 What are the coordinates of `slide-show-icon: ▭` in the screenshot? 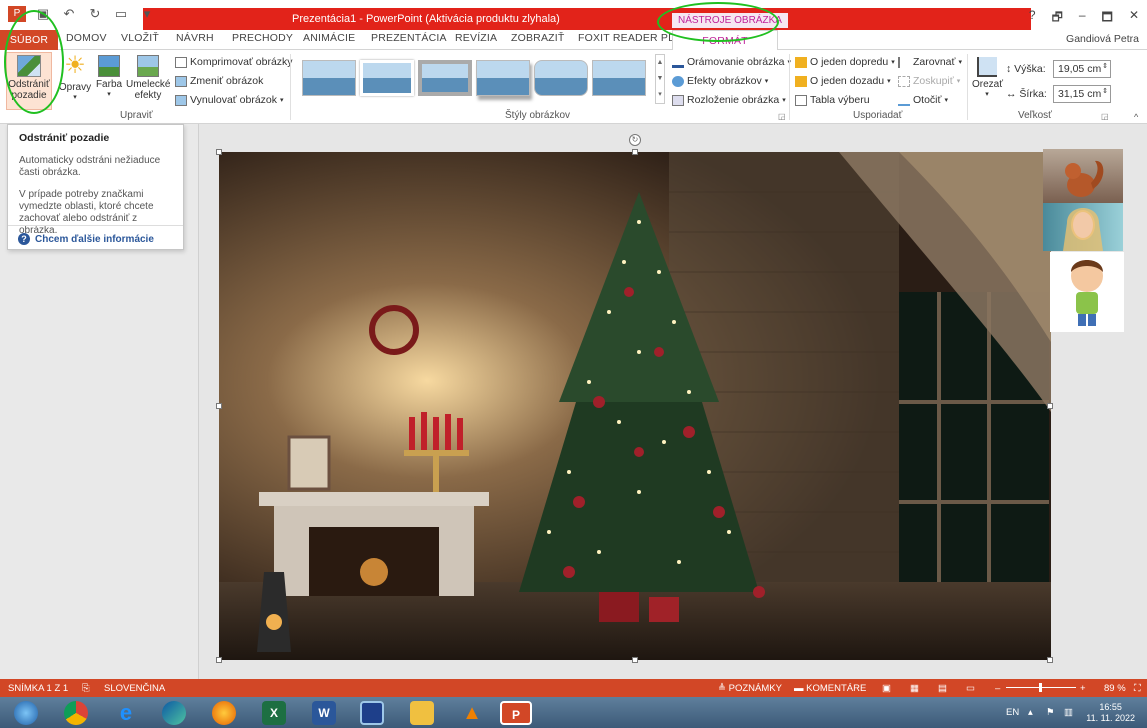 It's located at (970, 688).